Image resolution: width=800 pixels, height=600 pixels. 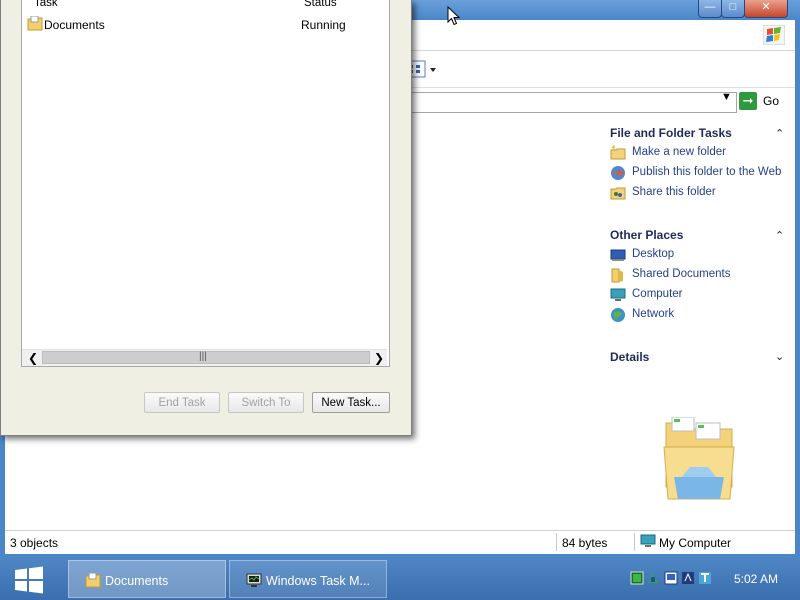 I want to click on status-bar: 3 objects 84 bytes My Computer, so click(x=400, y=542).